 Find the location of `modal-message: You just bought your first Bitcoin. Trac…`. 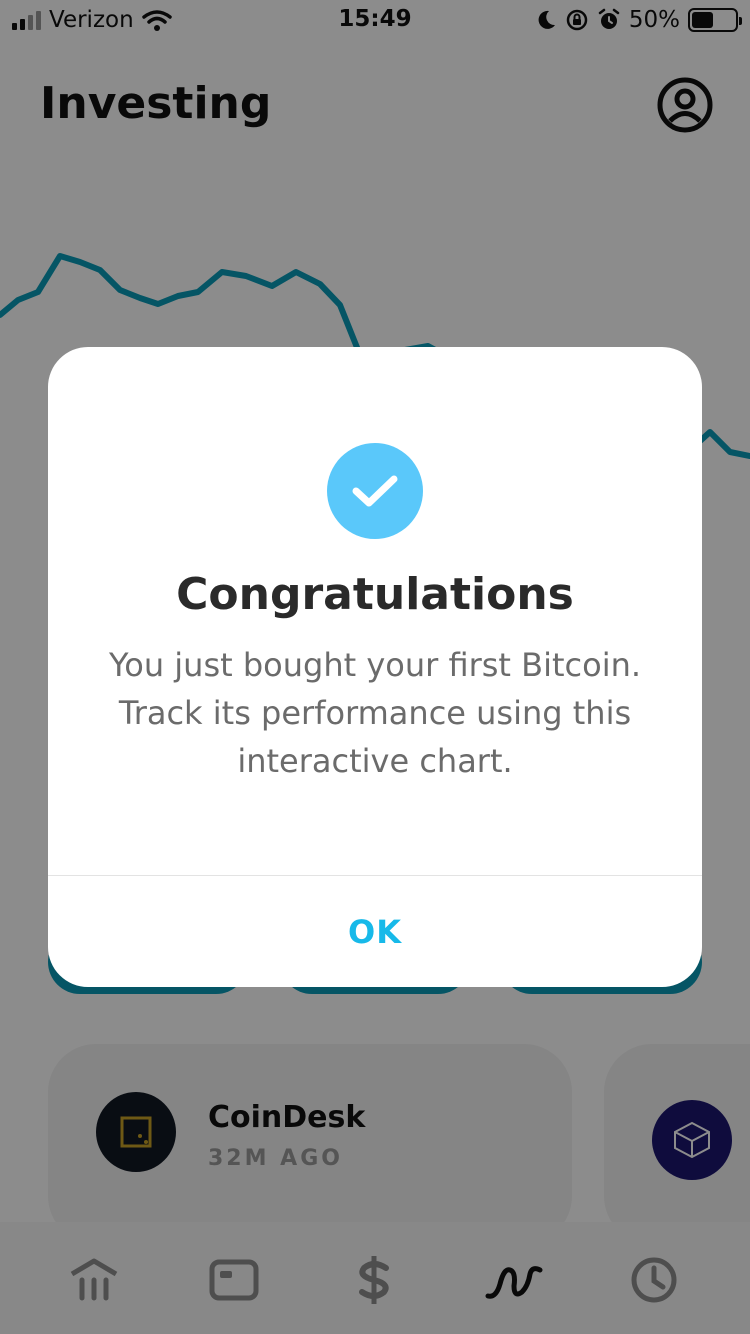

modal-message: You just bought your first Bitcoin. Trac… is located at coordinates (375, 713).